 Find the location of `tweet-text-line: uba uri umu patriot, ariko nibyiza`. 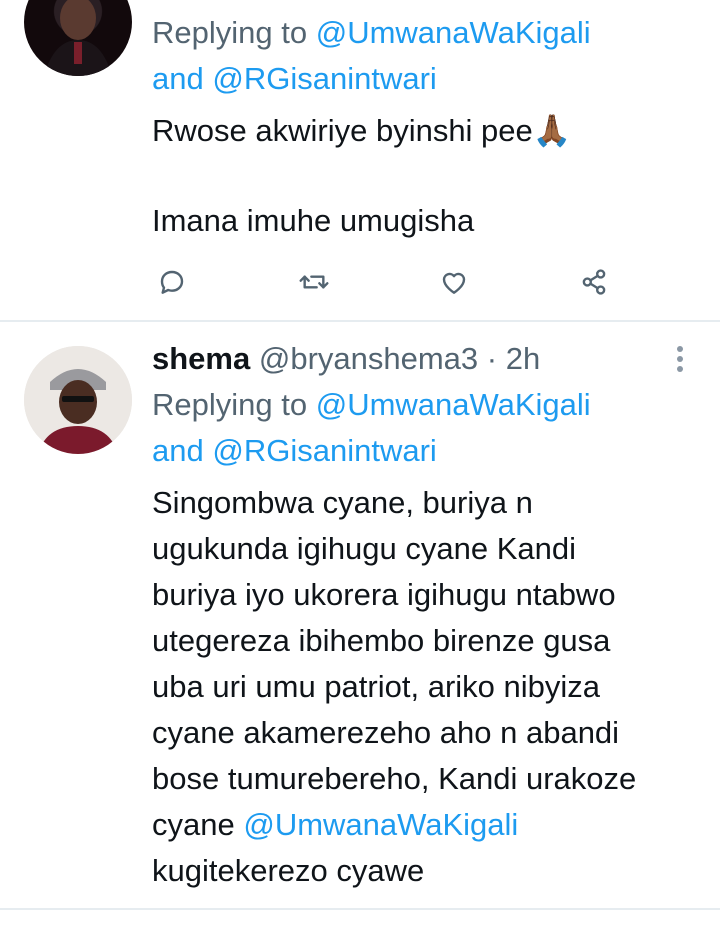

tweet-text-line: uba uri umu patriot, ariko nibyiza is located at coordinates (376, 686).